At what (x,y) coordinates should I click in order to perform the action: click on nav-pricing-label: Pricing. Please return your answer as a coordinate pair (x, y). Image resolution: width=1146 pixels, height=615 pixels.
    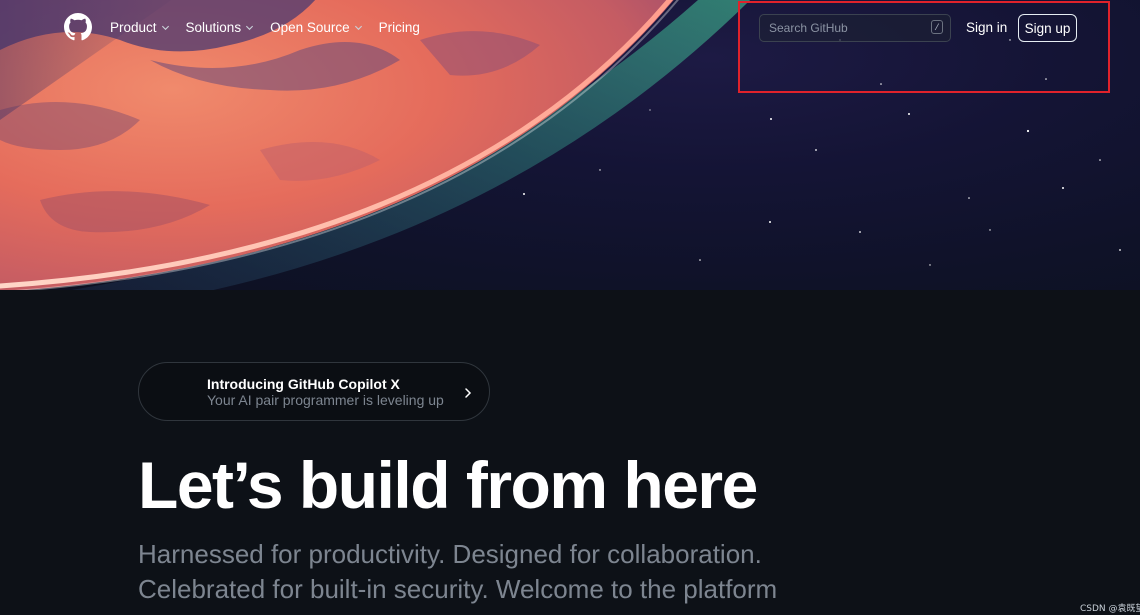
    Looking at the image, I should click on (399, 27).